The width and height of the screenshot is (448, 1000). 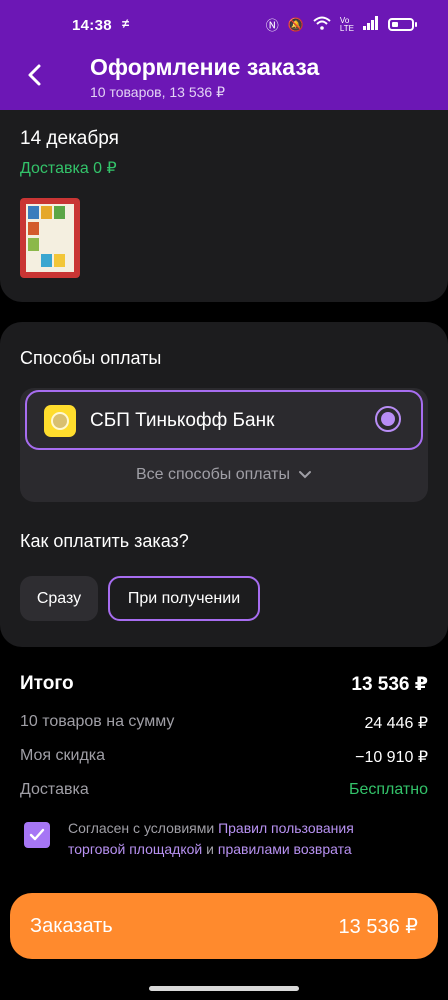 What do you see at coordinates (50, 238) in the screenshot?
I see `product-thumbnail` at bounding box center [50, 238].